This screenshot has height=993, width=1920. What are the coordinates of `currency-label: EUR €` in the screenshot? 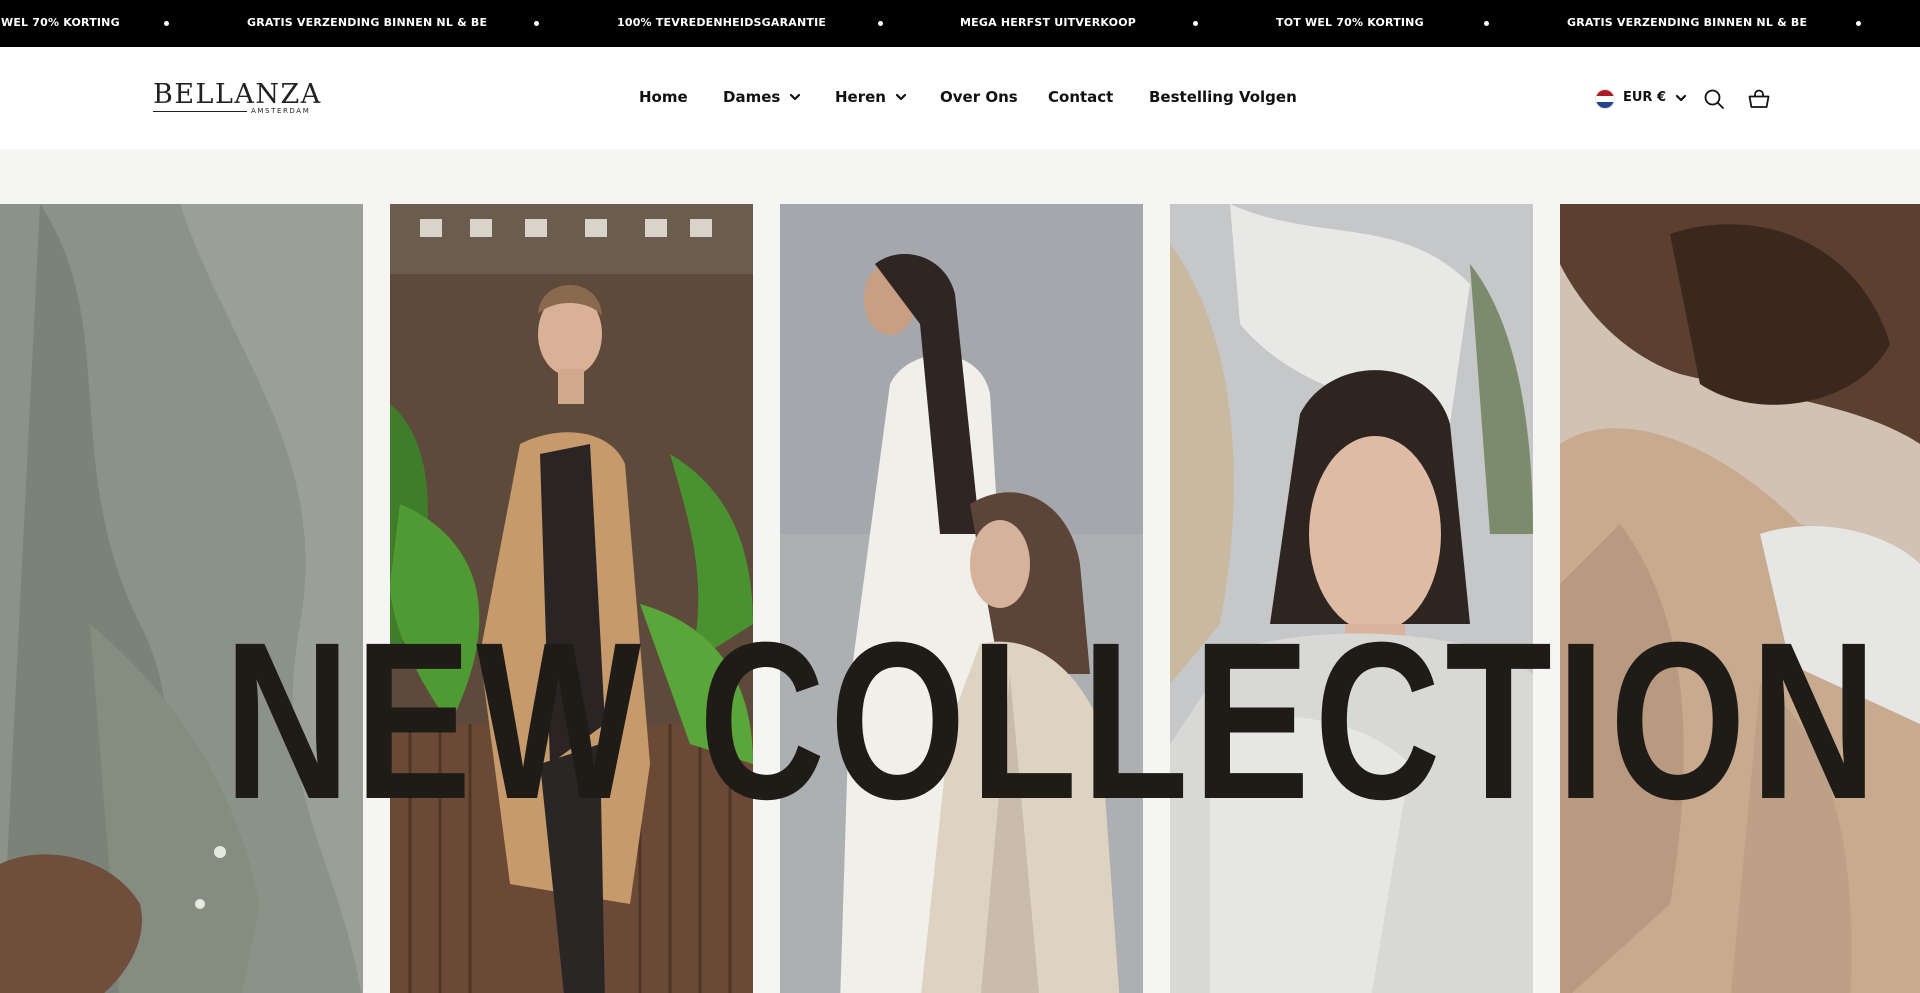 It's located at (1645, 97).